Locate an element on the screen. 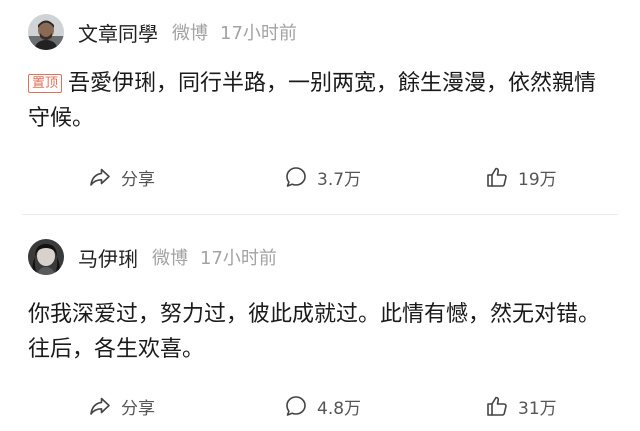  username: 马伊琍 is located at coordinates (108, 257).